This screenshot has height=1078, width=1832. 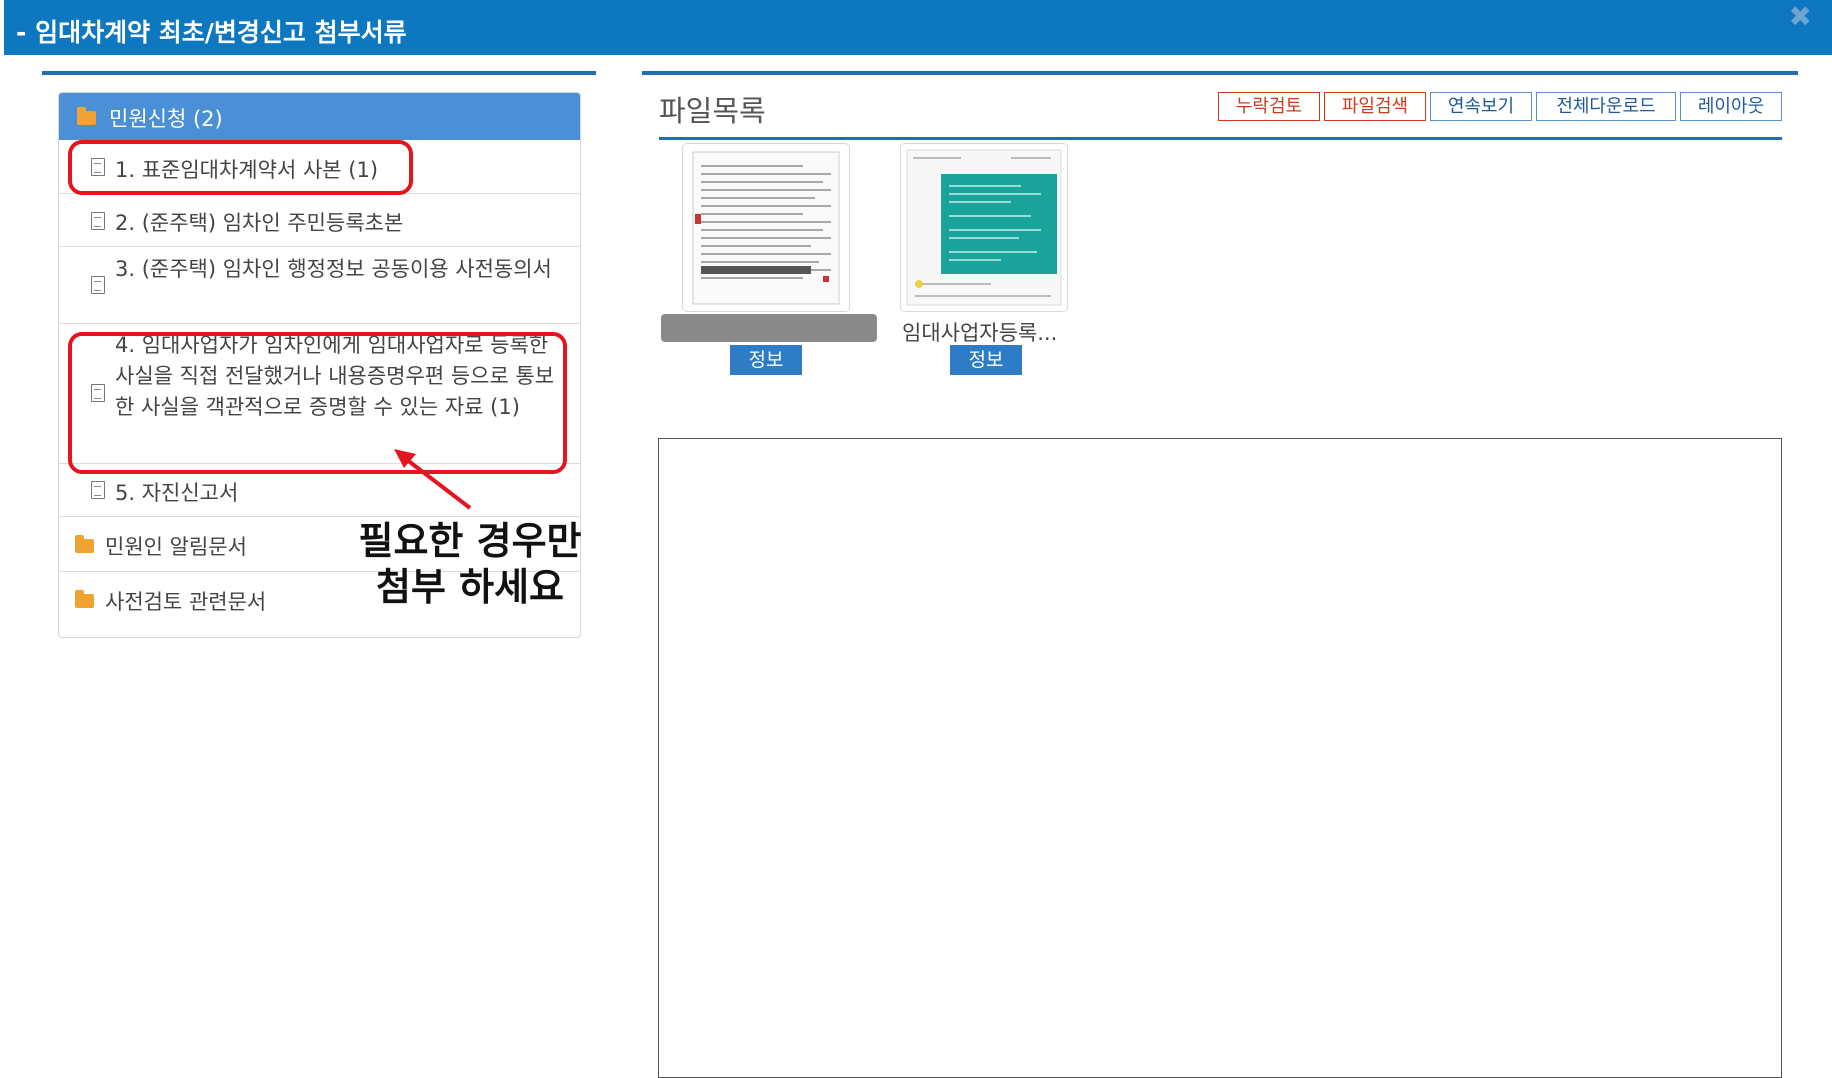 I want to click on tree-folder-label: 민원인 알림문서, so click(x=176, y=547).